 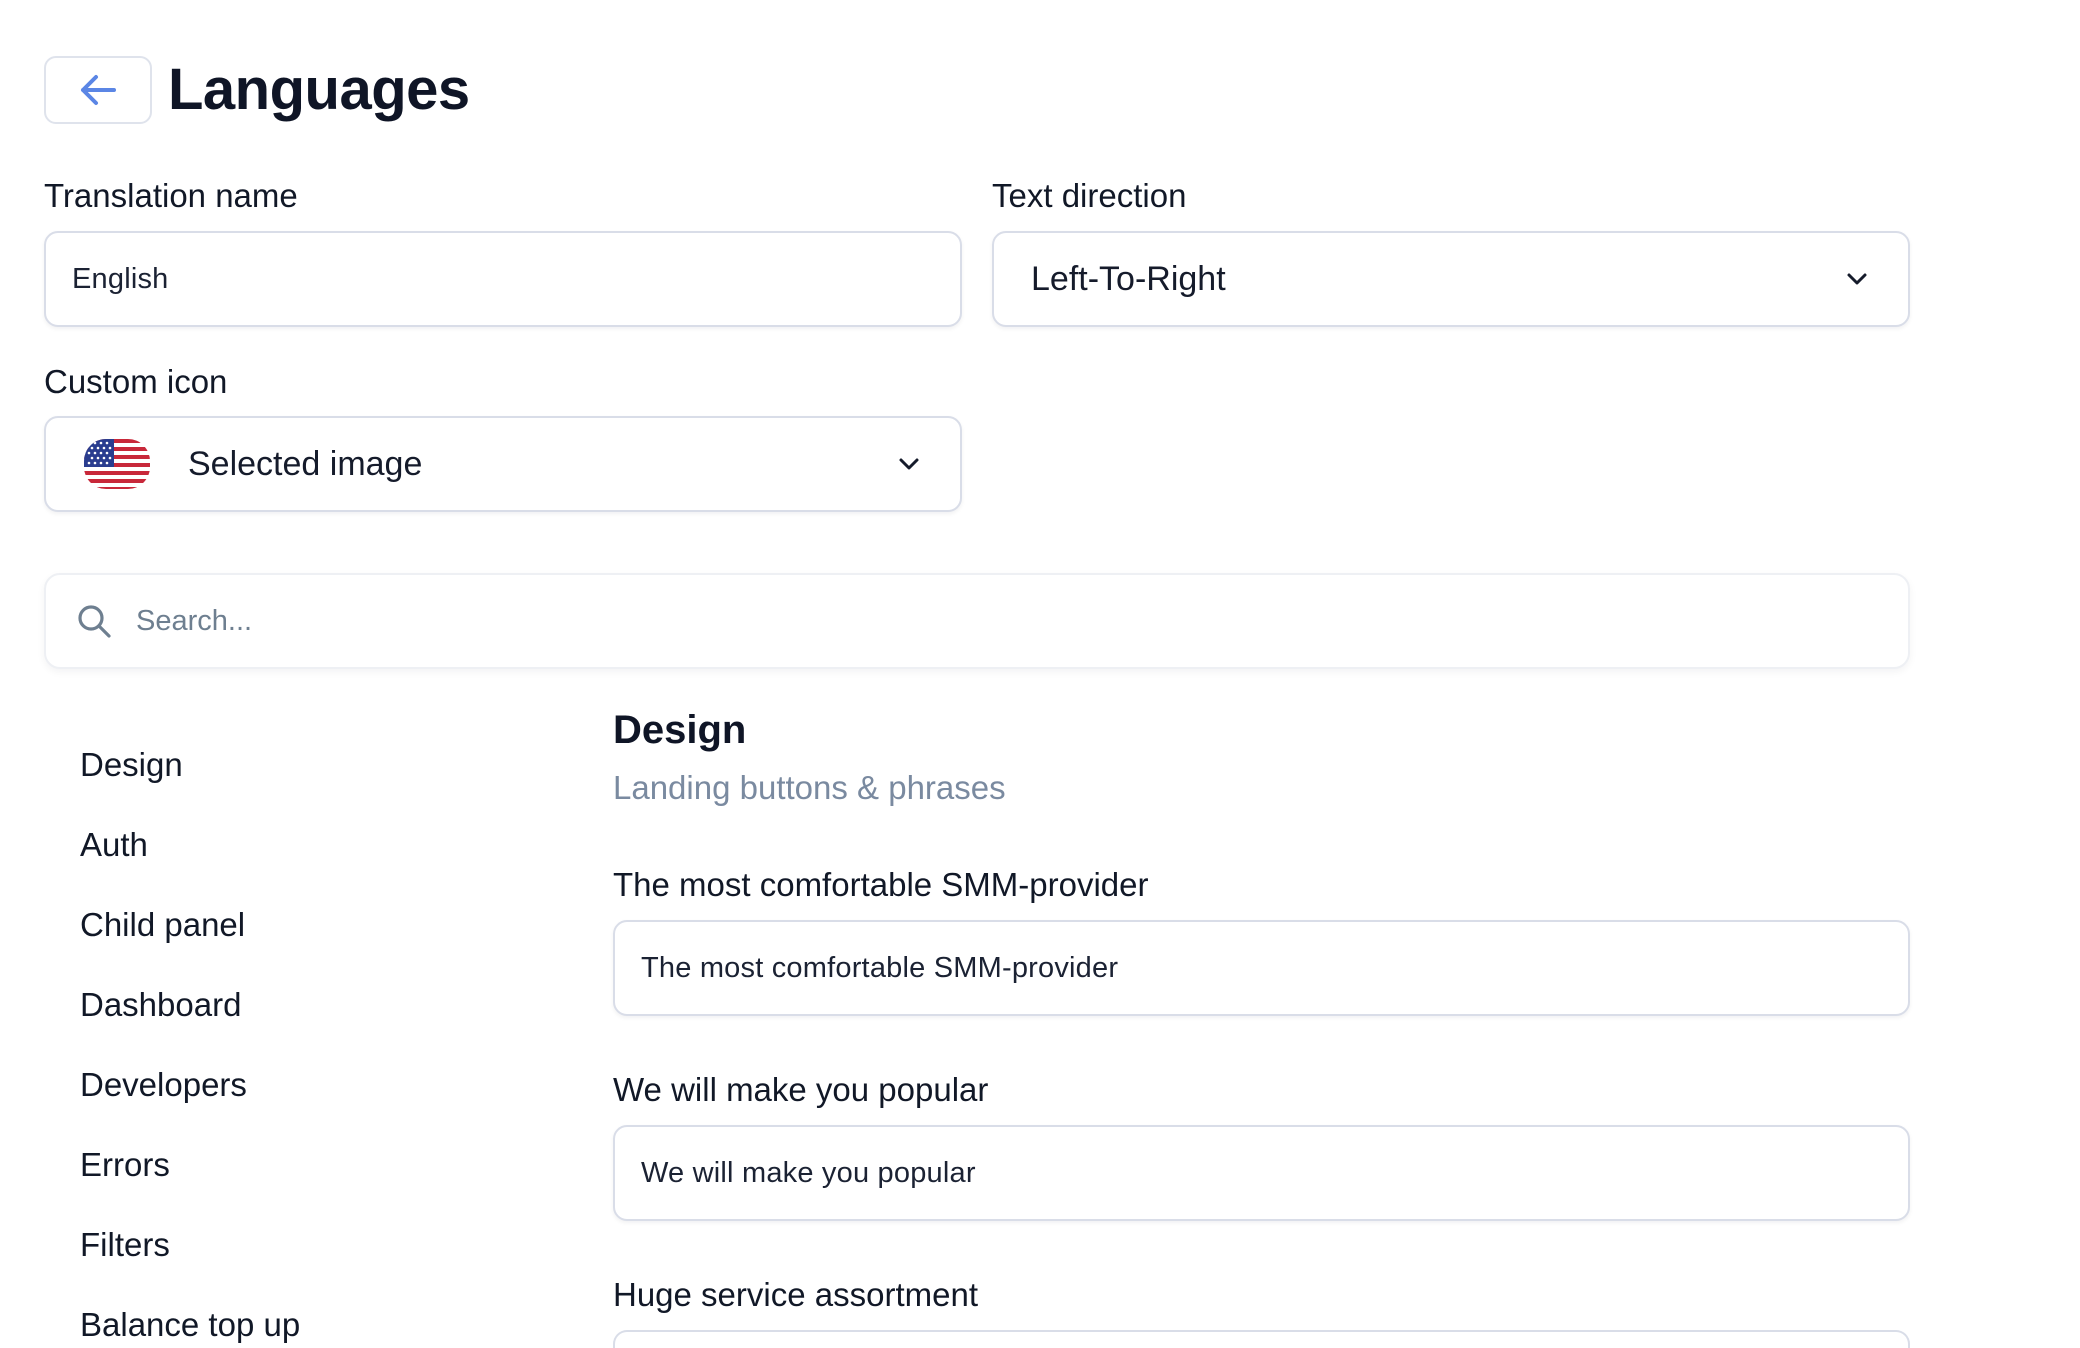 I want to click on custom-icon-select: Selected image, so click(x=503, y=464).